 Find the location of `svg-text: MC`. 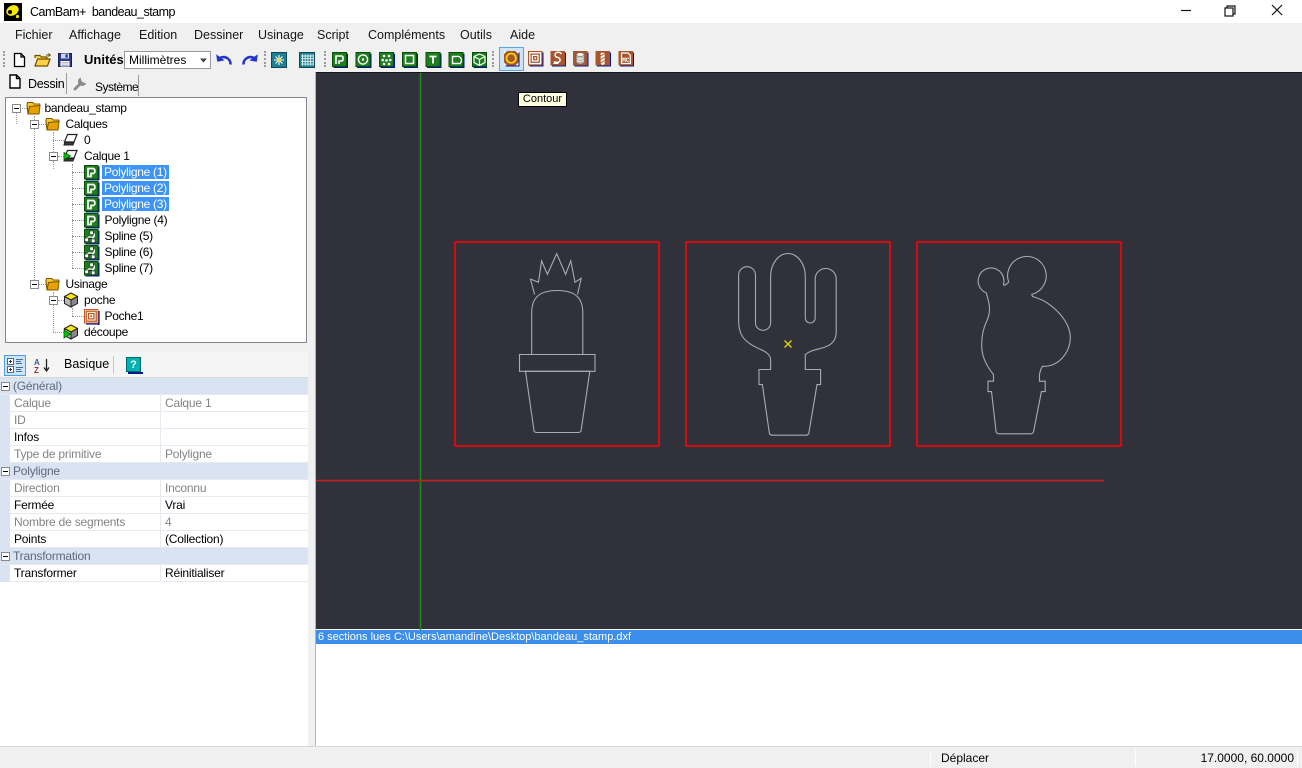

svg-text: MC is located at coordinates (626, 60).